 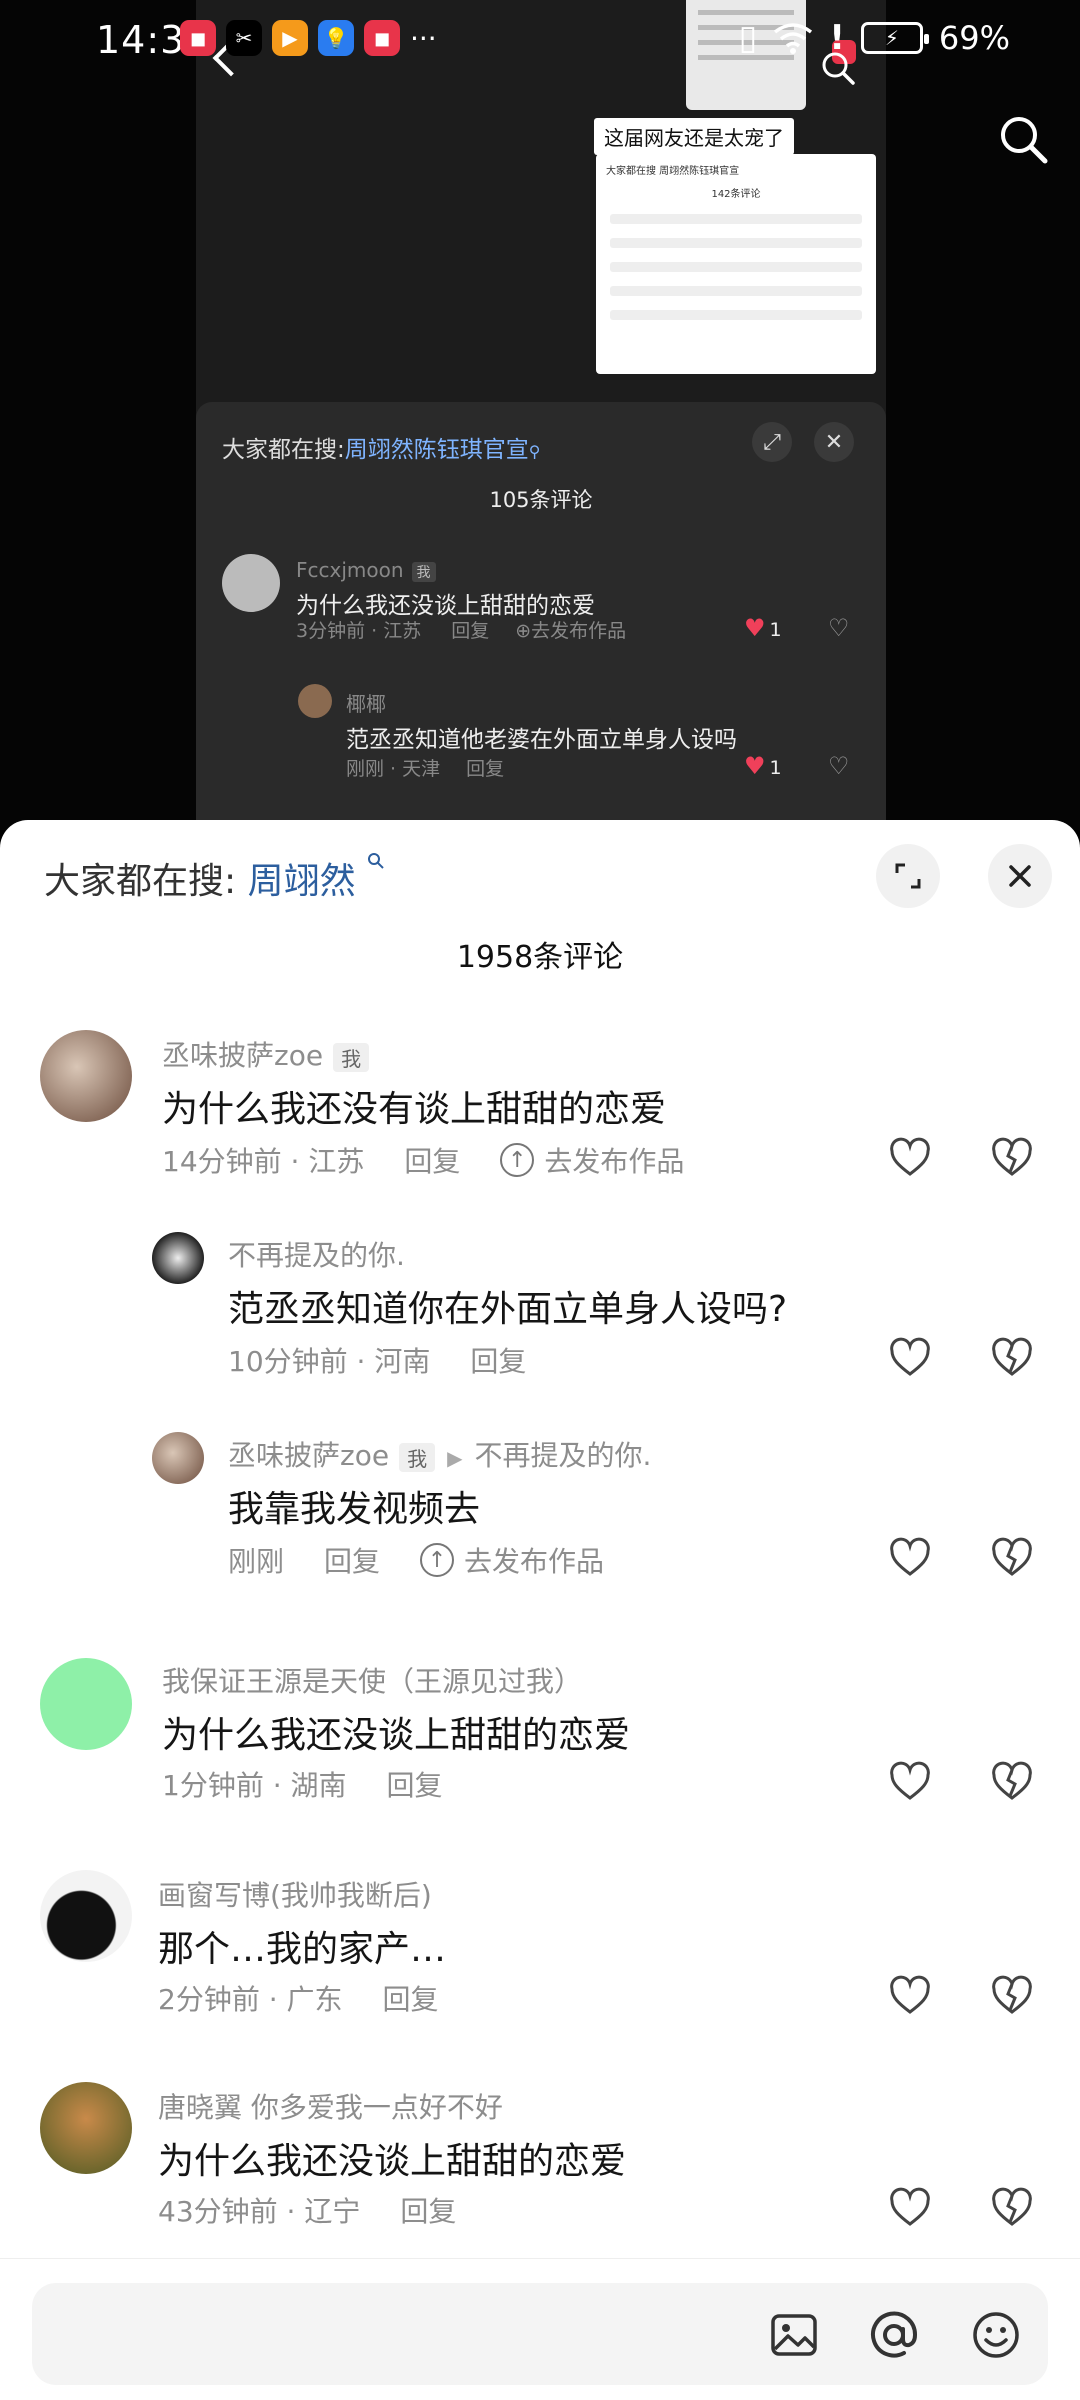 What do you see at coordinates (894, 2335) in the screenshot?
I see `at-icon` at bounding box center [894, 2335].